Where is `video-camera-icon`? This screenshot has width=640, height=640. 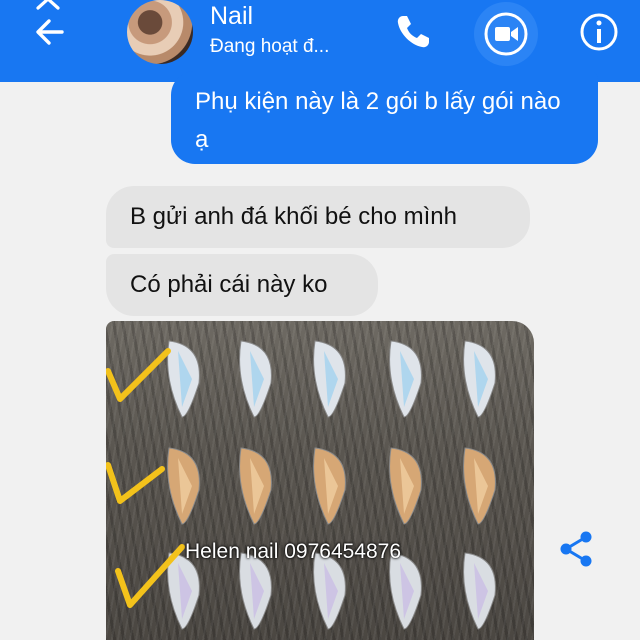
video-camera-icon is located at coordinates (506, 34).